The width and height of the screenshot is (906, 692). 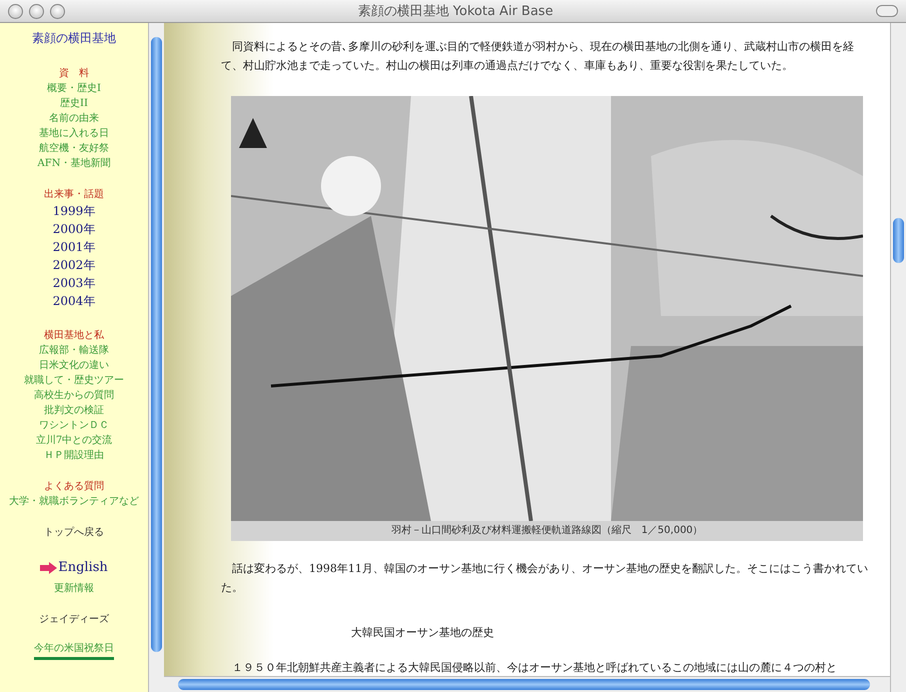 I want to click on sidebar-link: 批判文の検証, so click(x=74, y=410).